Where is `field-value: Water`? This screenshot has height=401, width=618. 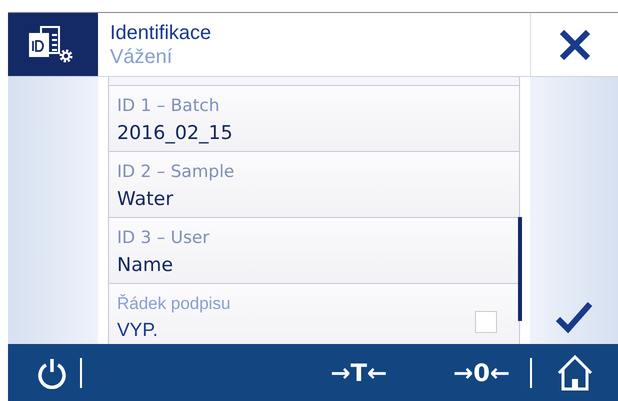 field-value: Water is located at coordinates (145, 199).